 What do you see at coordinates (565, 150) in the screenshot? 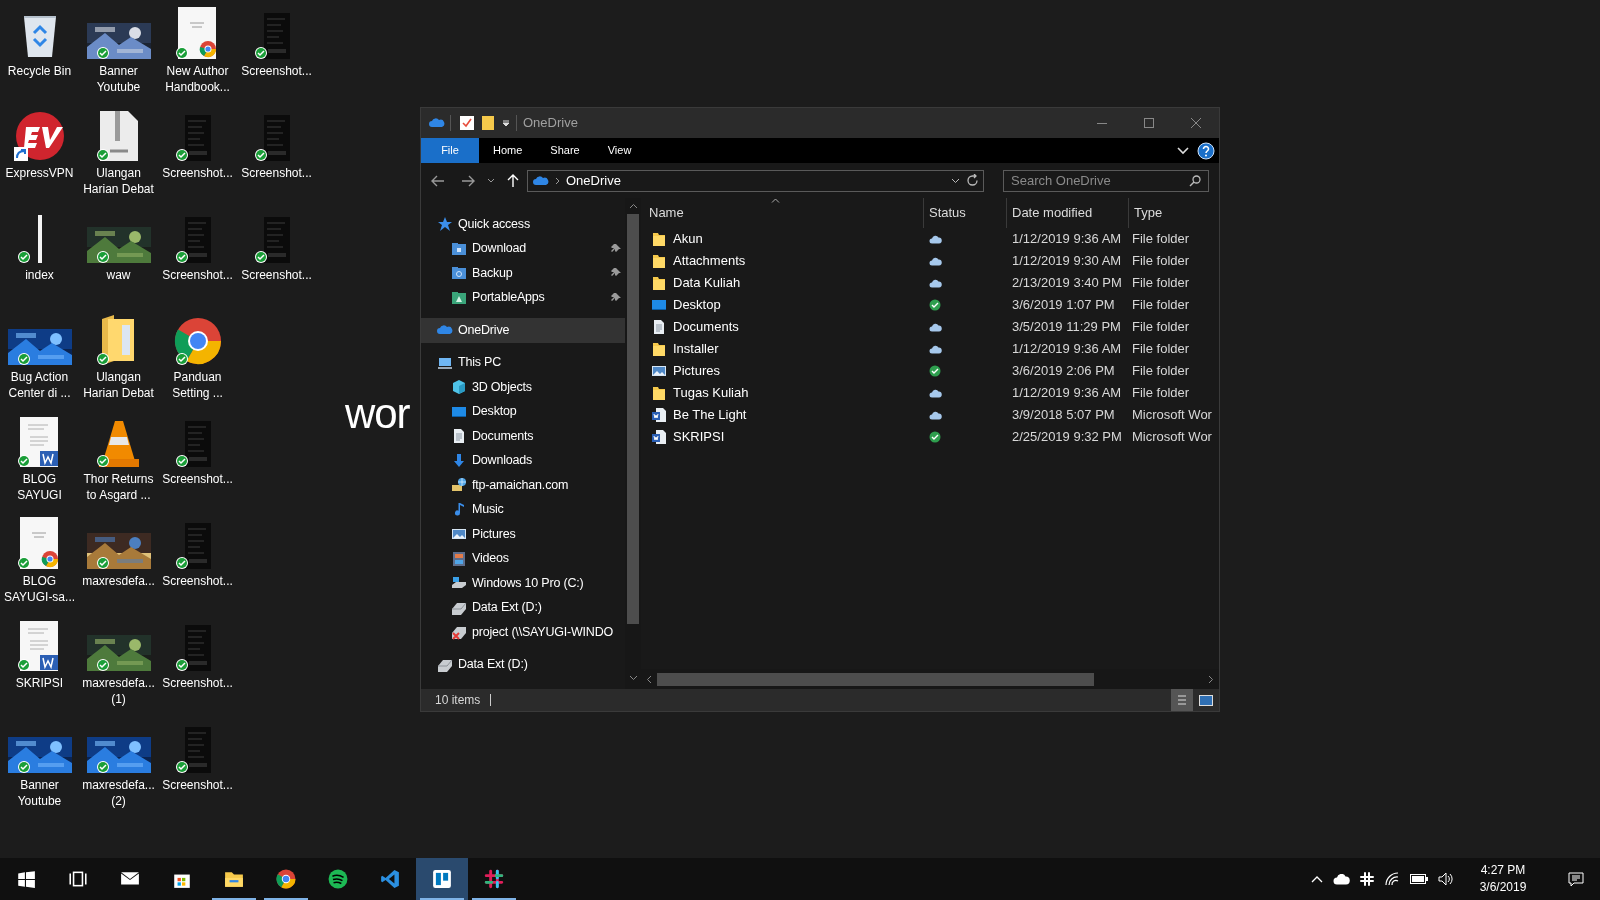
I see `ribbon-tab: Share` at bounding box center [565, 150].